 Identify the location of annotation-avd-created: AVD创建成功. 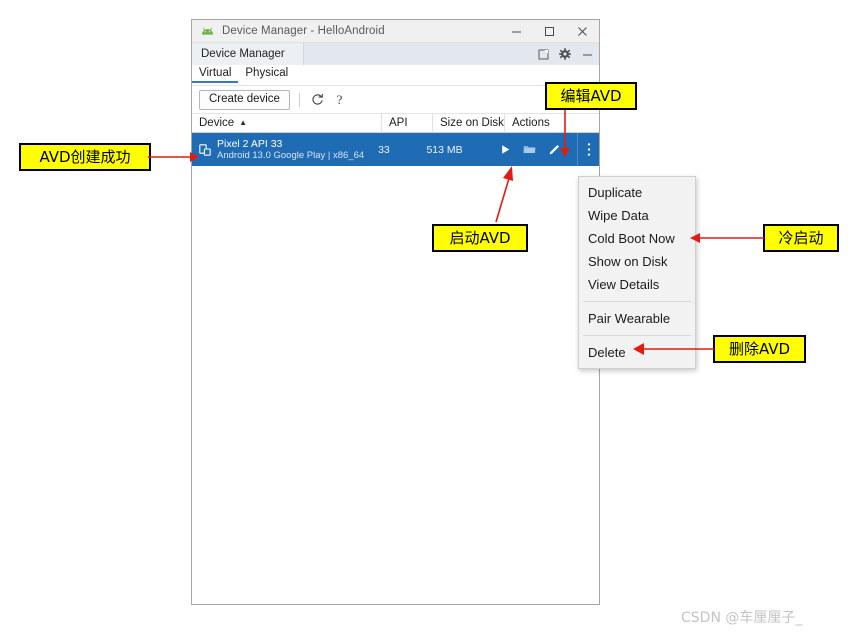
(85, 157).